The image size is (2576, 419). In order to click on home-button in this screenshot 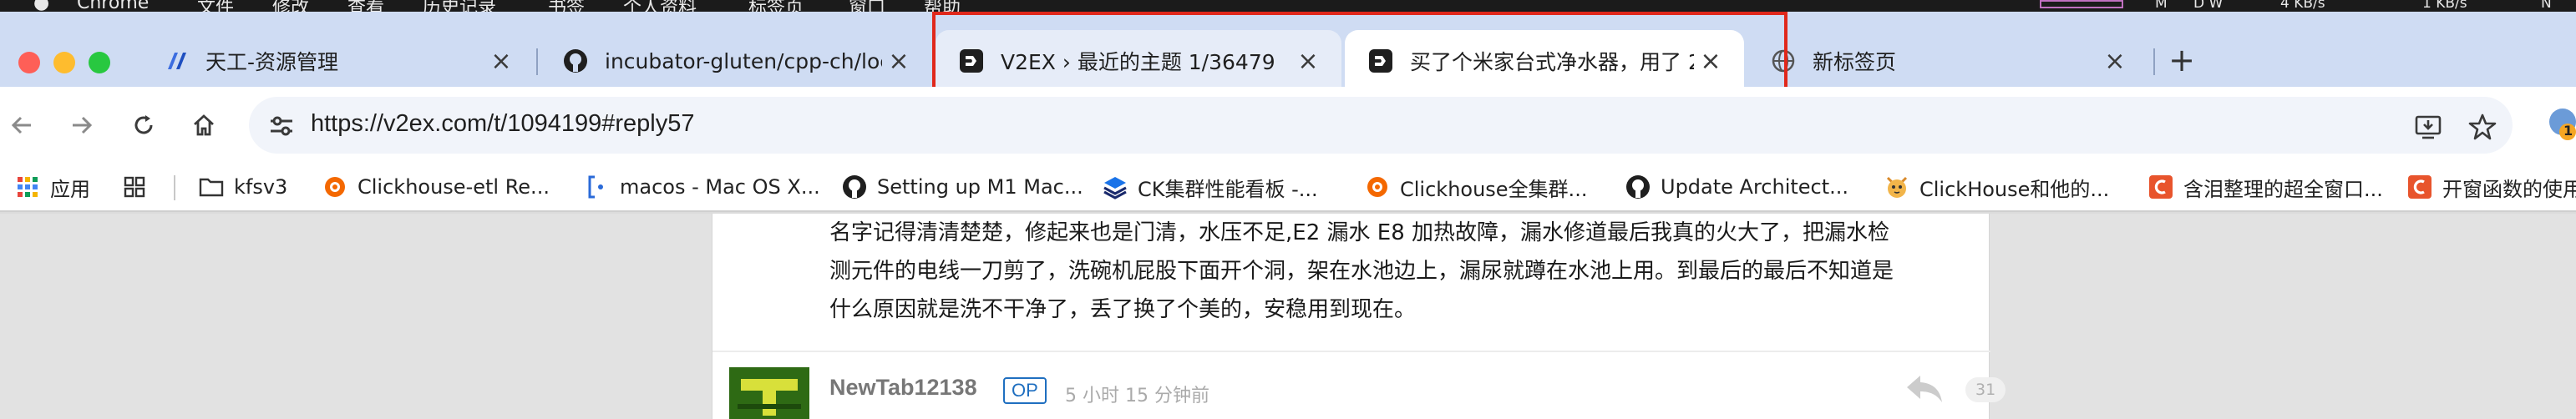, I will do `click(203, 125)`.